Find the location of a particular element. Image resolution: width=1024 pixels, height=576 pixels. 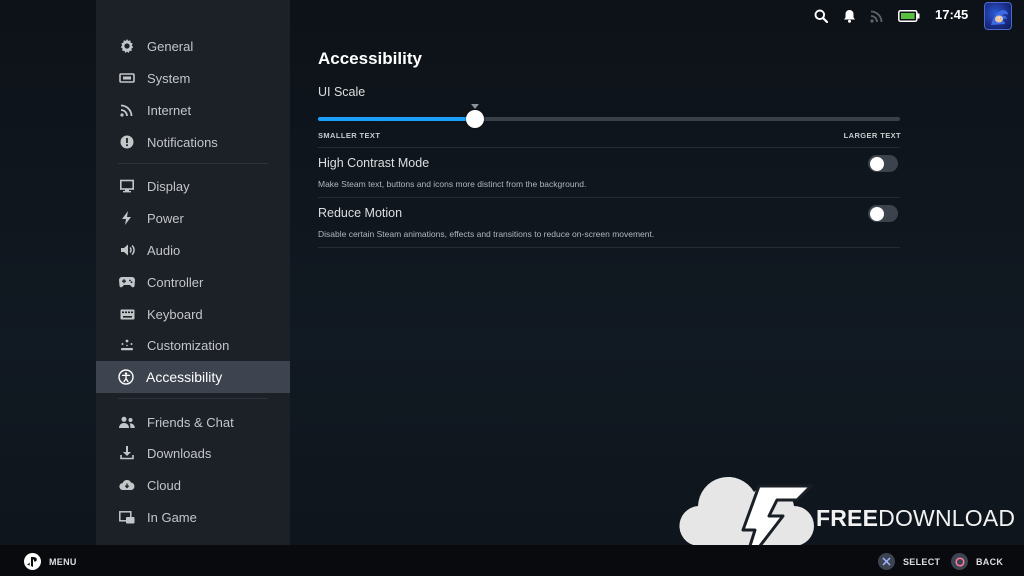

monitor-icon is located at coordinates (127, 186).